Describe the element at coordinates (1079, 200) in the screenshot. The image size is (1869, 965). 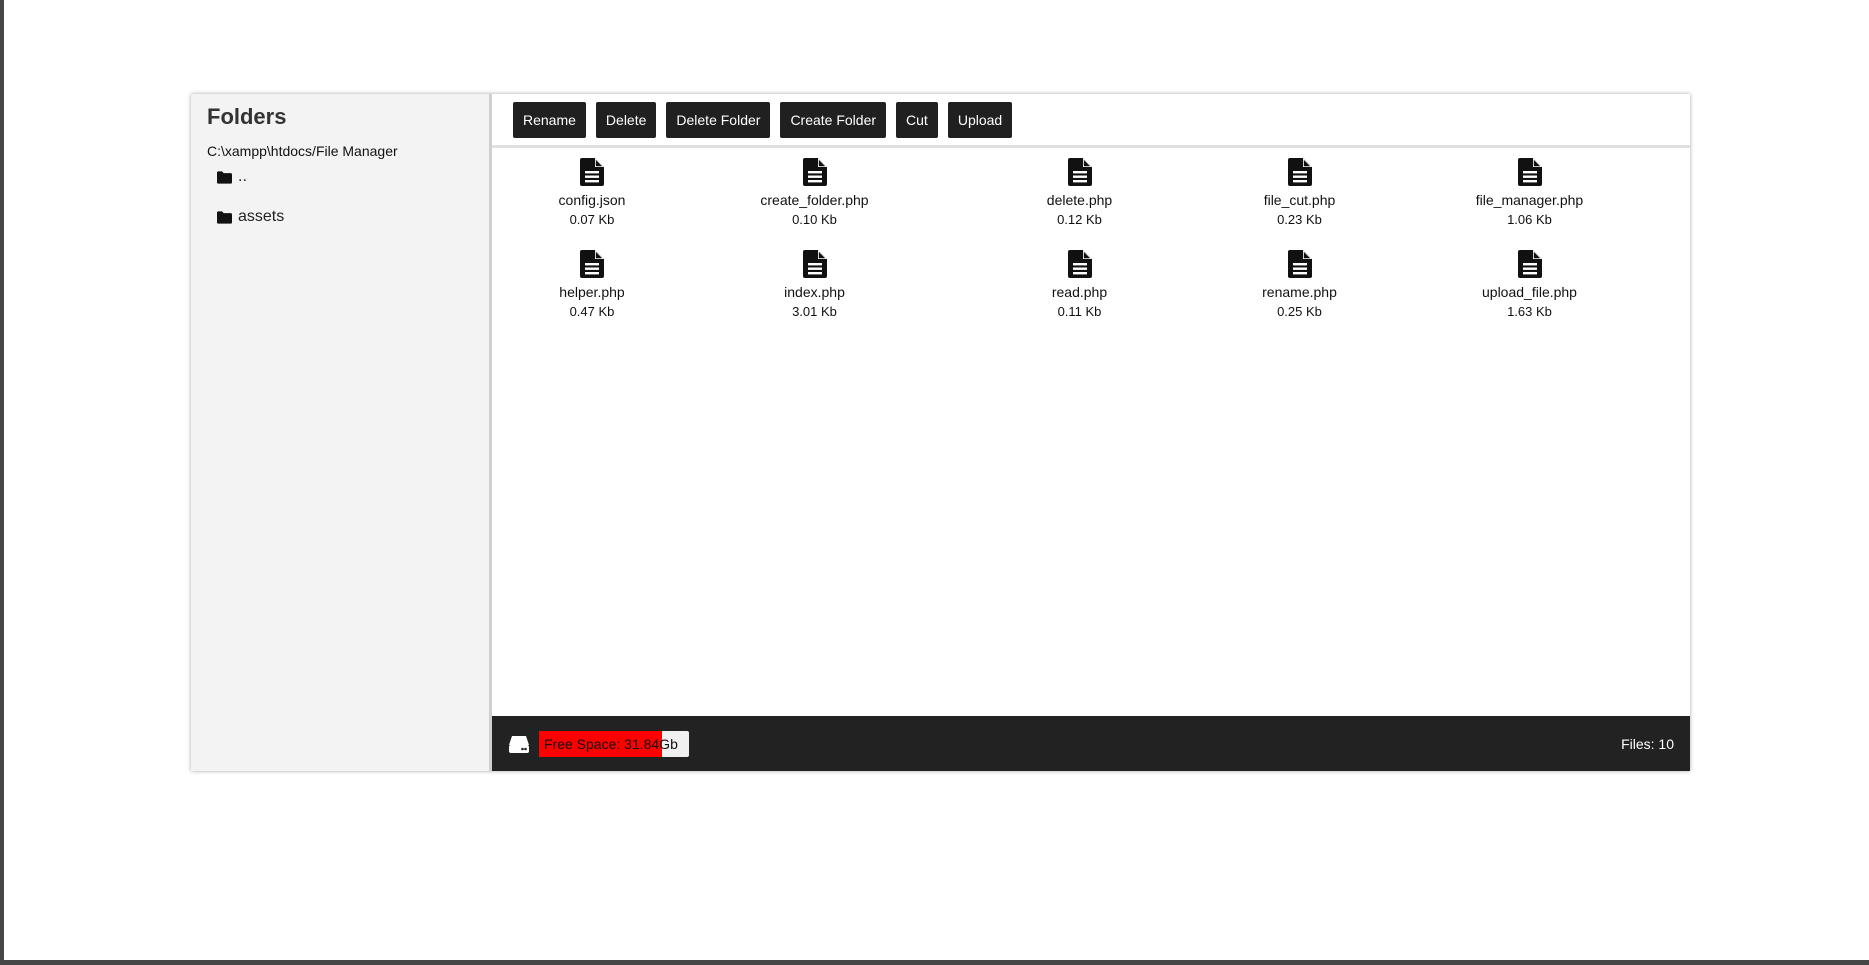
I see `file-name: delete.php` at that location.